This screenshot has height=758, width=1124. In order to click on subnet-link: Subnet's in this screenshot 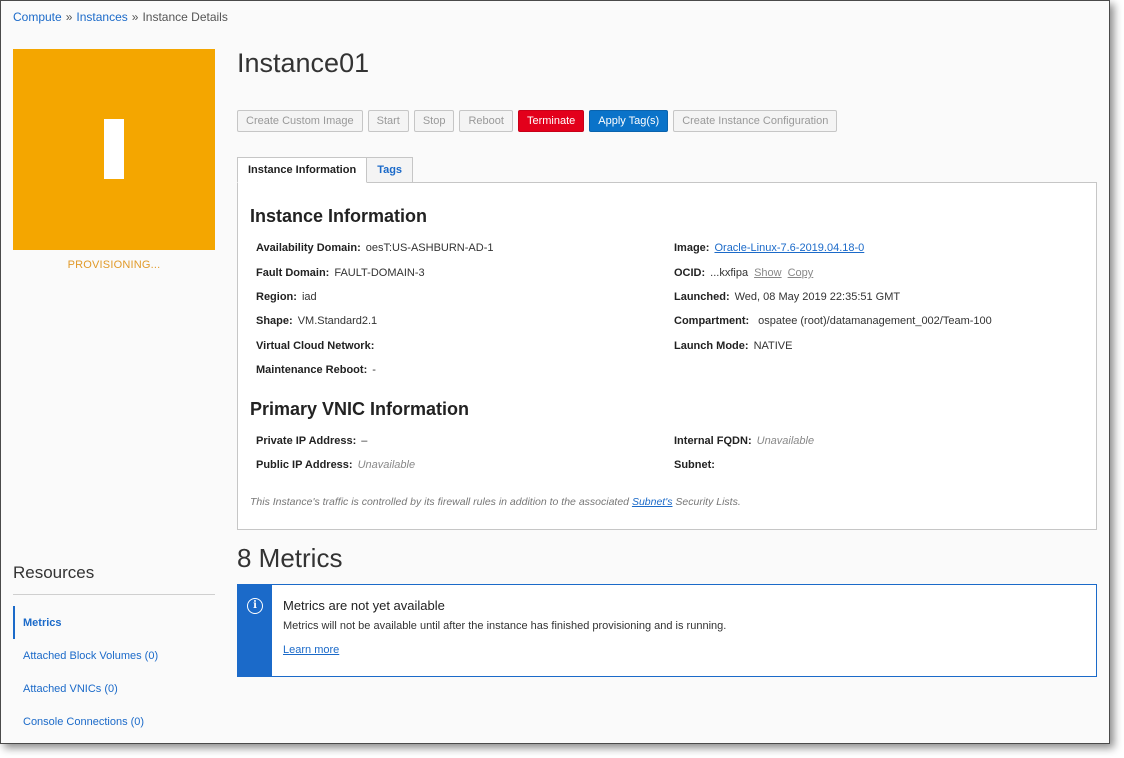, I will do `click(652, 502)`.